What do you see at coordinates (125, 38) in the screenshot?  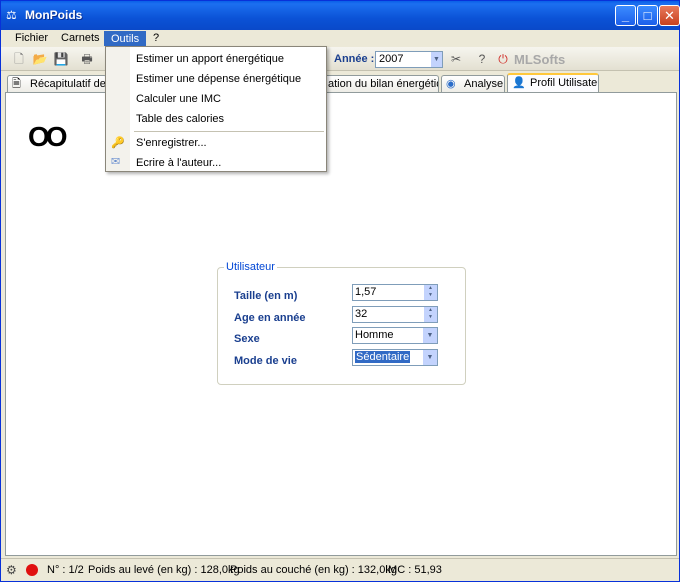 I see `menu-outils: Outils` at bounding box center [125, 38].